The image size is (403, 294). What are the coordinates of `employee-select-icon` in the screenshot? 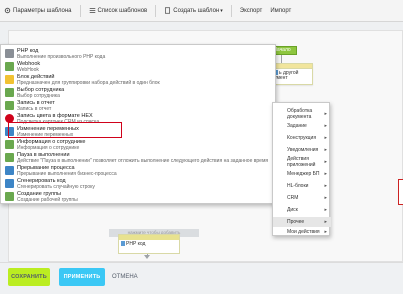 It's located at (9, 92).